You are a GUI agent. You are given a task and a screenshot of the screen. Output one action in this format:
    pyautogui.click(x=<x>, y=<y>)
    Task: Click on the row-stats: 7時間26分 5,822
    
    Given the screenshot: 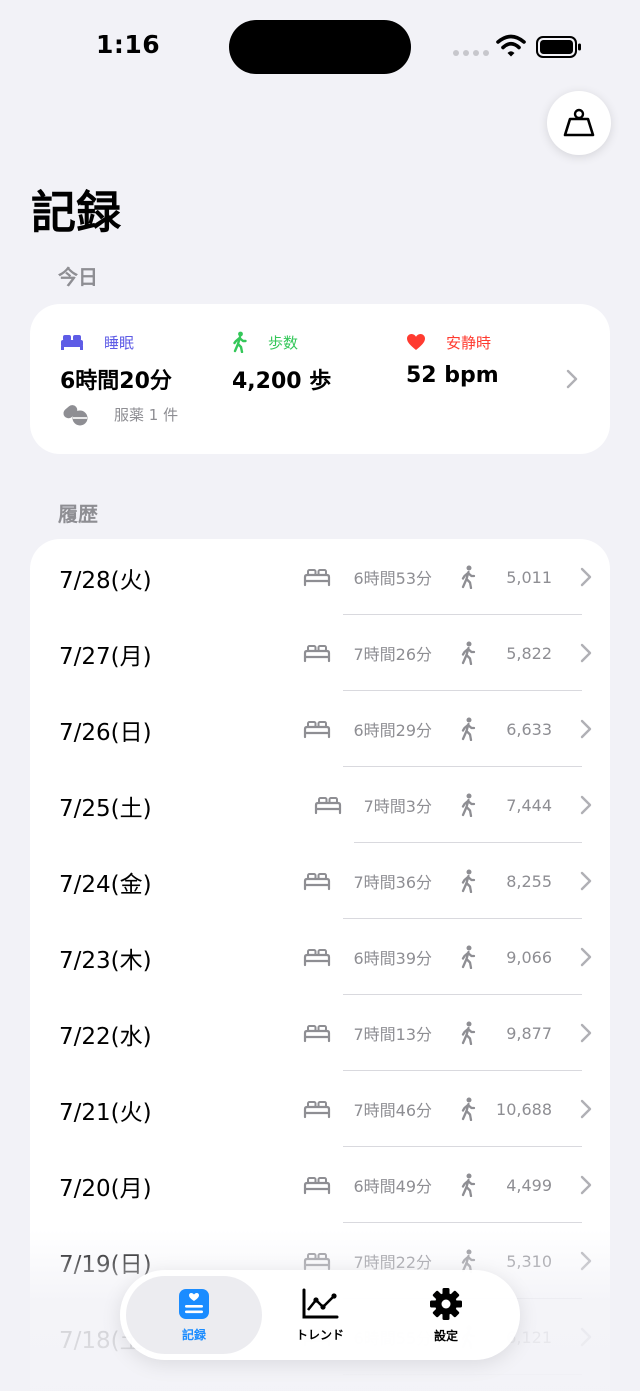 What is the action you would take?
    pyautogui.click(x=427, y=653)
    